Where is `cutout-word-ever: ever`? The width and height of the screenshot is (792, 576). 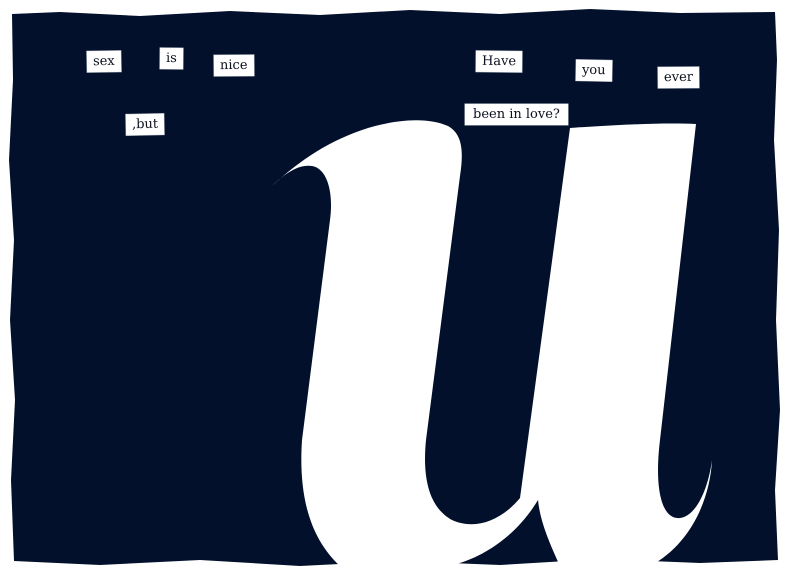
cutout-word-ever: ever is located at coordinates (678, 77).